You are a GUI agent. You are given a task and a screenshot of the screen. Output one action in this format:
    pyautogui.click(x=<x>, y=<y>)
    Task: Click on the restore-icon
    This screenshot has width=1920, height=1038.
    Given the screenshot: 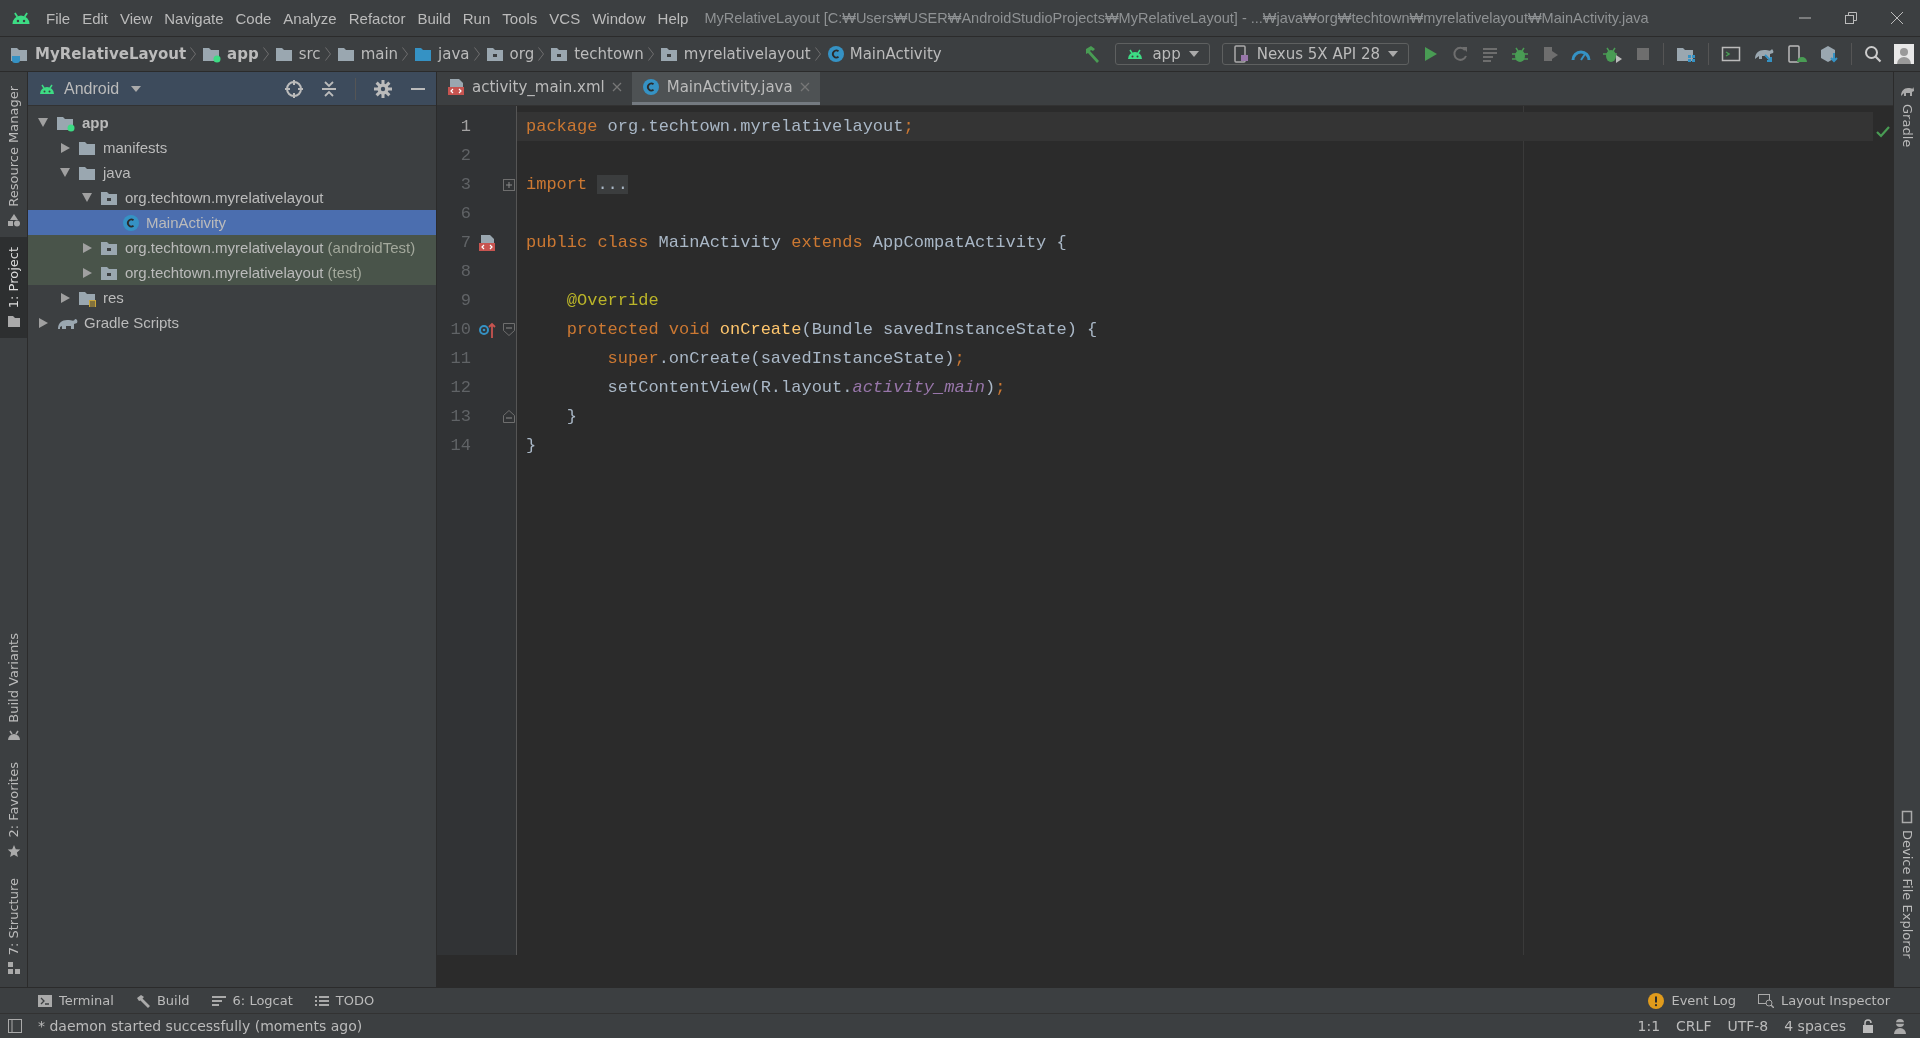 What is the action you would take?
    pyautogui.click(x=1851, y=18)
    